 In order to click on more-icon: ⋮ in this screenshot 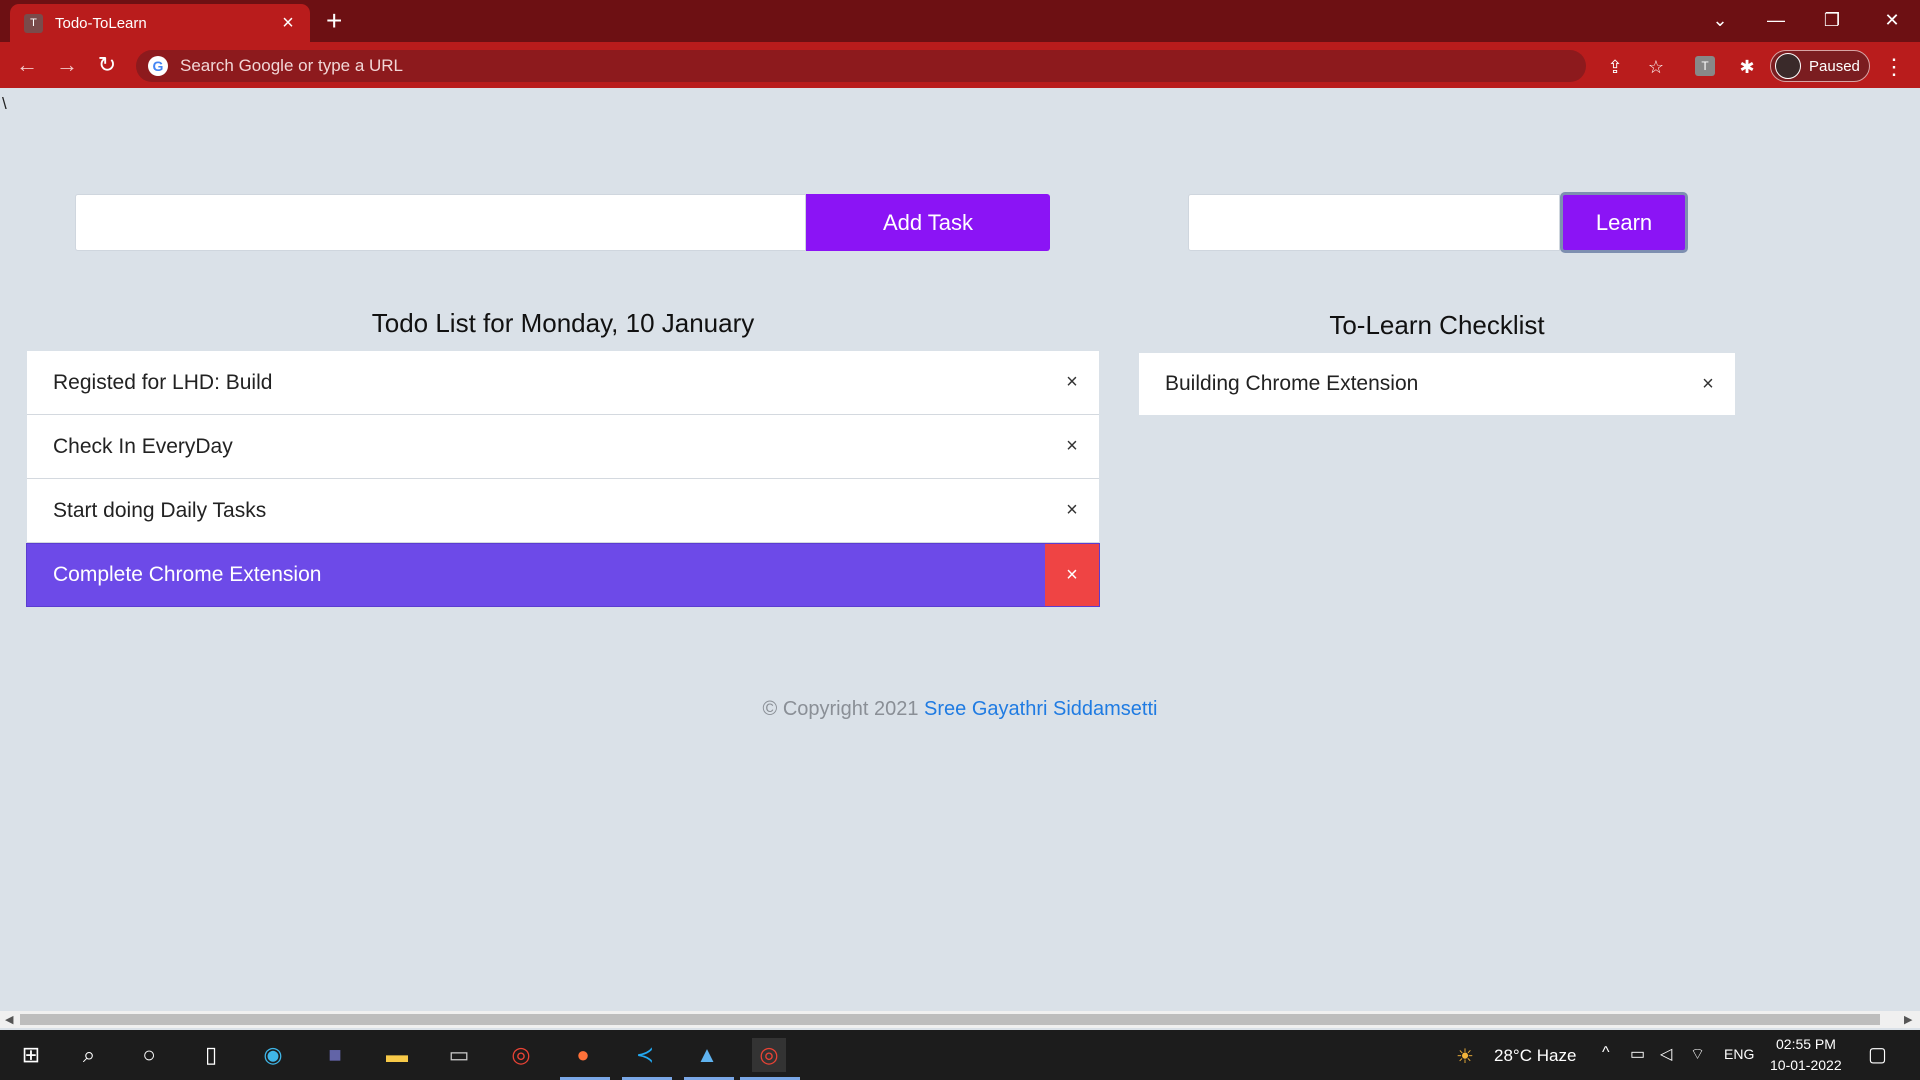, I will do `click(1894, 67)`.